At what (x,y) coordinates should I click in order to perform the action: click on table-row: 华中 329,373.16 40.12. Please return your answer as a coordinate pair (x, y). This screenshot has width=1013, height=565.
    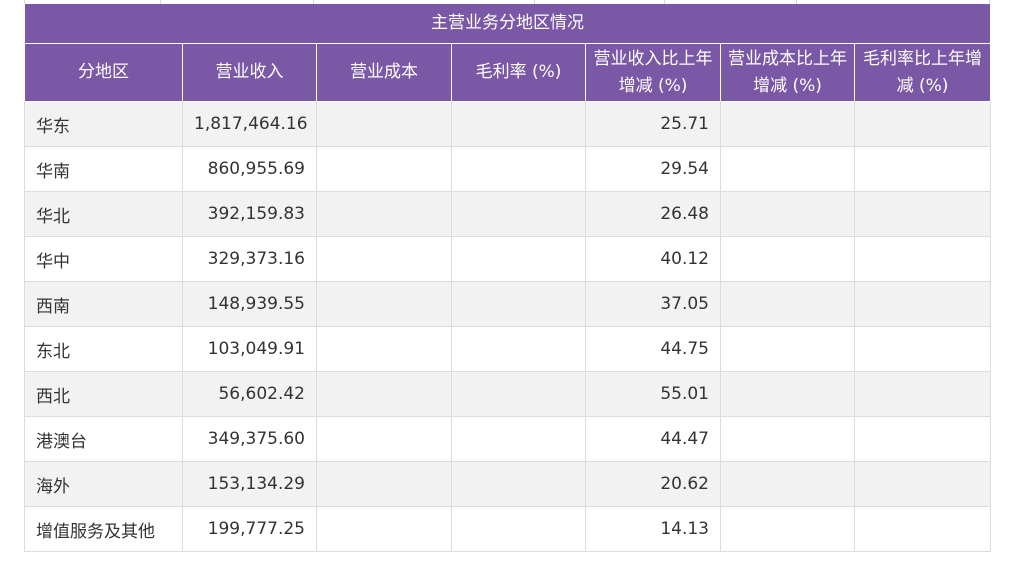
    Looking at the image, I should click on (508, 259).